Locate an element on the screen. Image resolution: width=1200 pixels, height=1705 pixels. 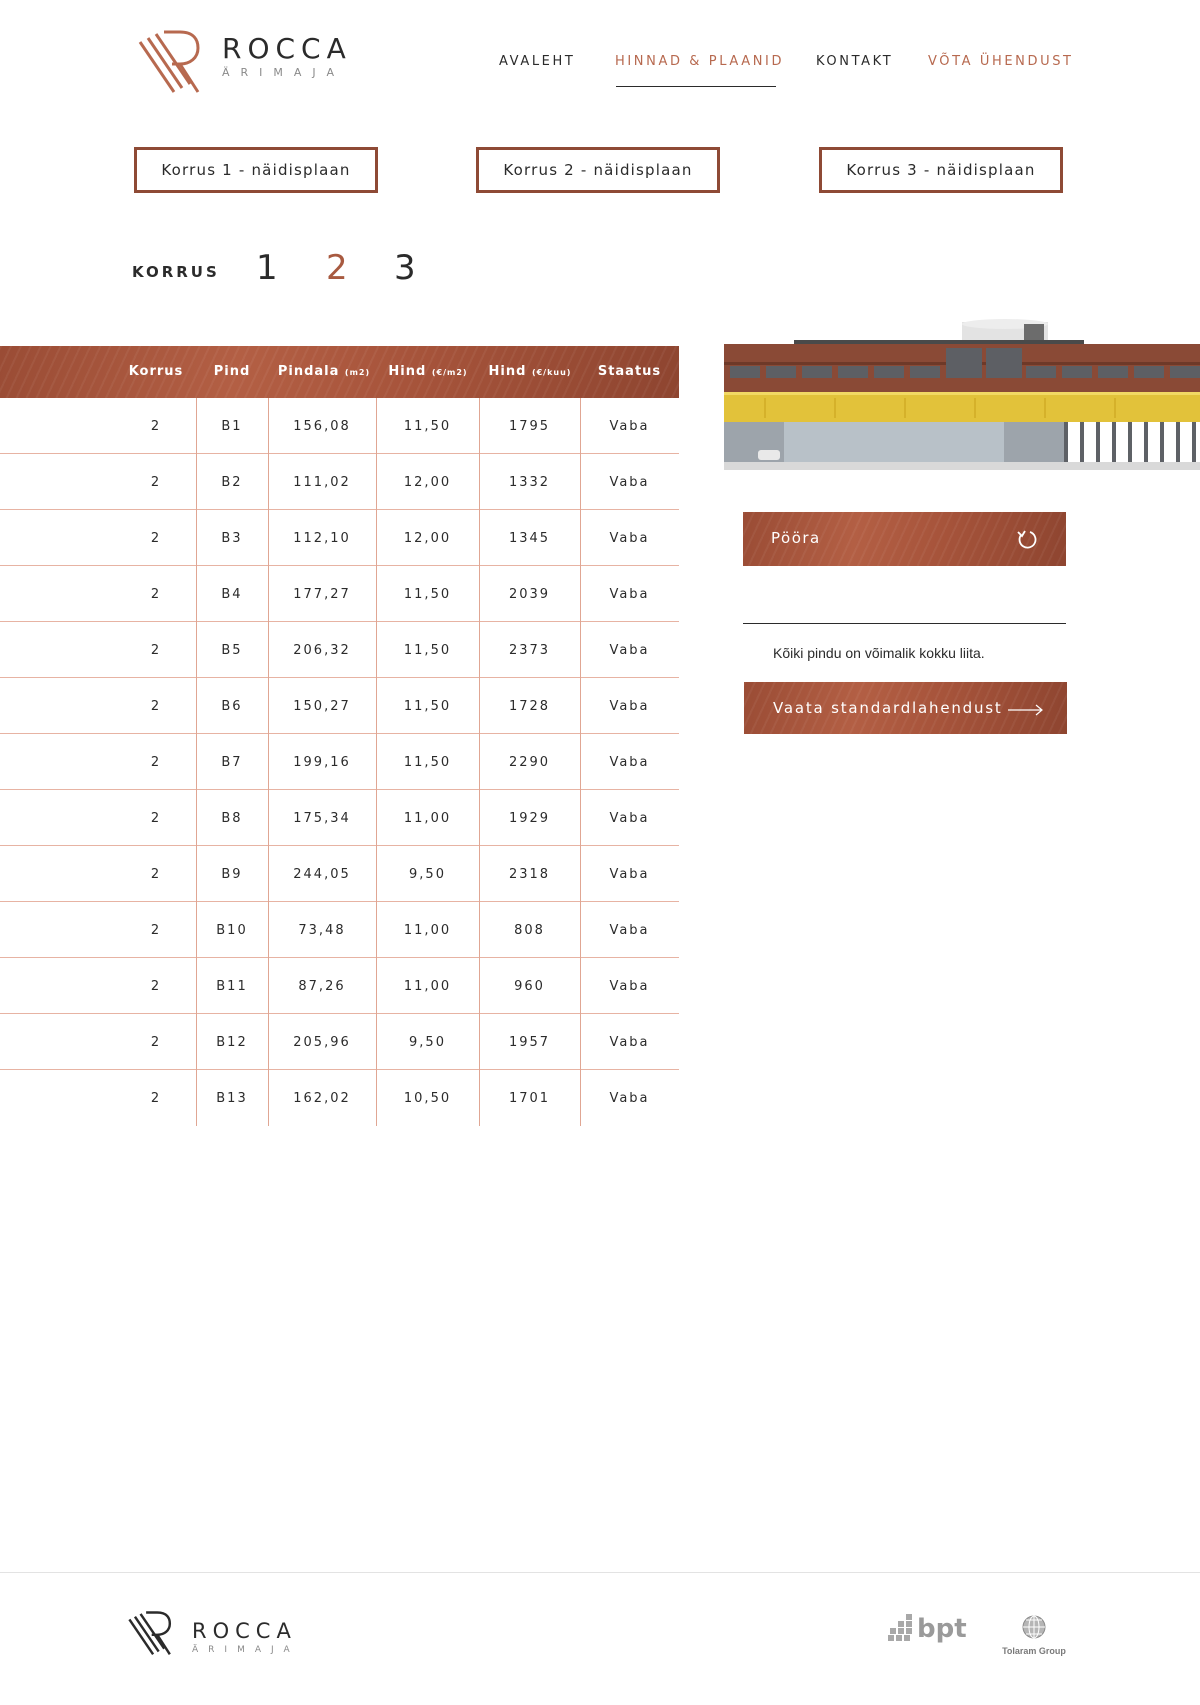
table-row: 2 B7 199,16 11,50 2290 Vaba is located at coordinates (339, 762).